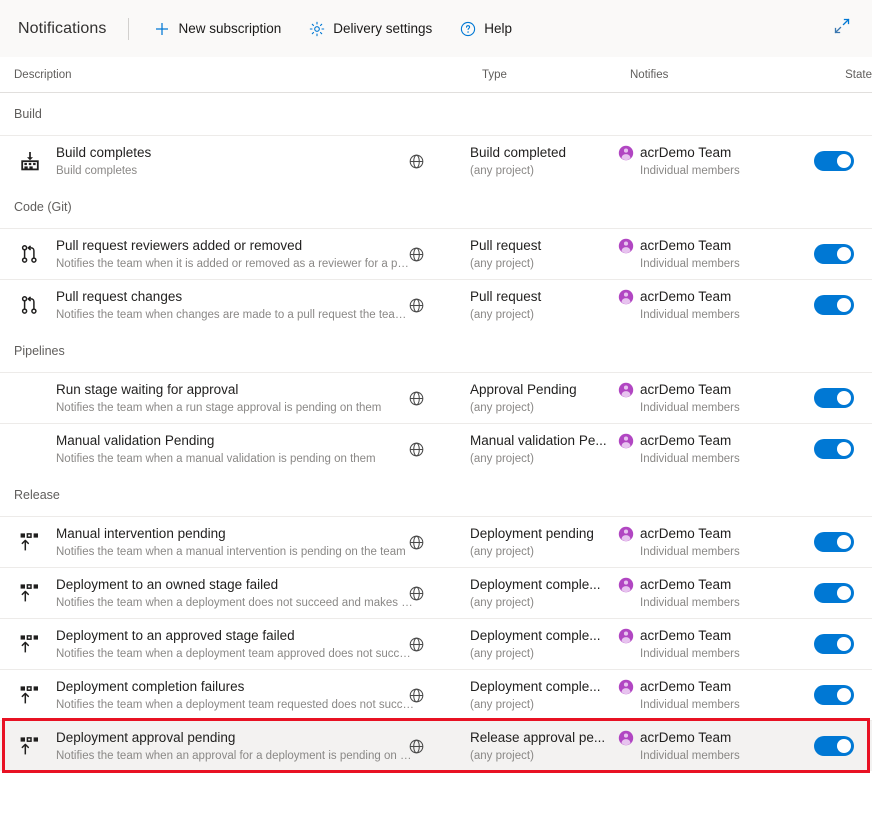  Describe the element at coordinates (30, 305) in the screenshot. I see `pull-request-icon` at that location.